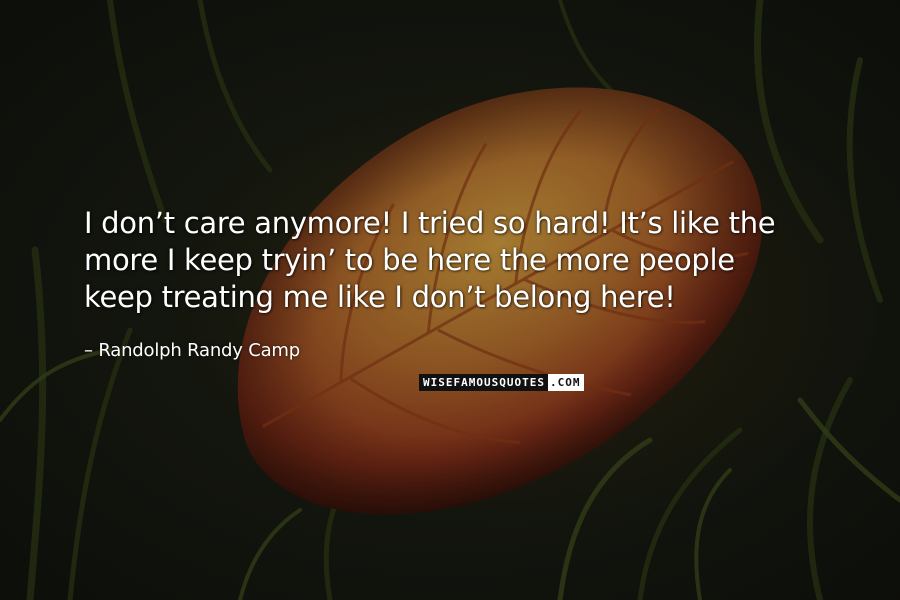  I want to click on site-watermark: WISEFAMOUSQUOTES .COM, so click(502, 382).